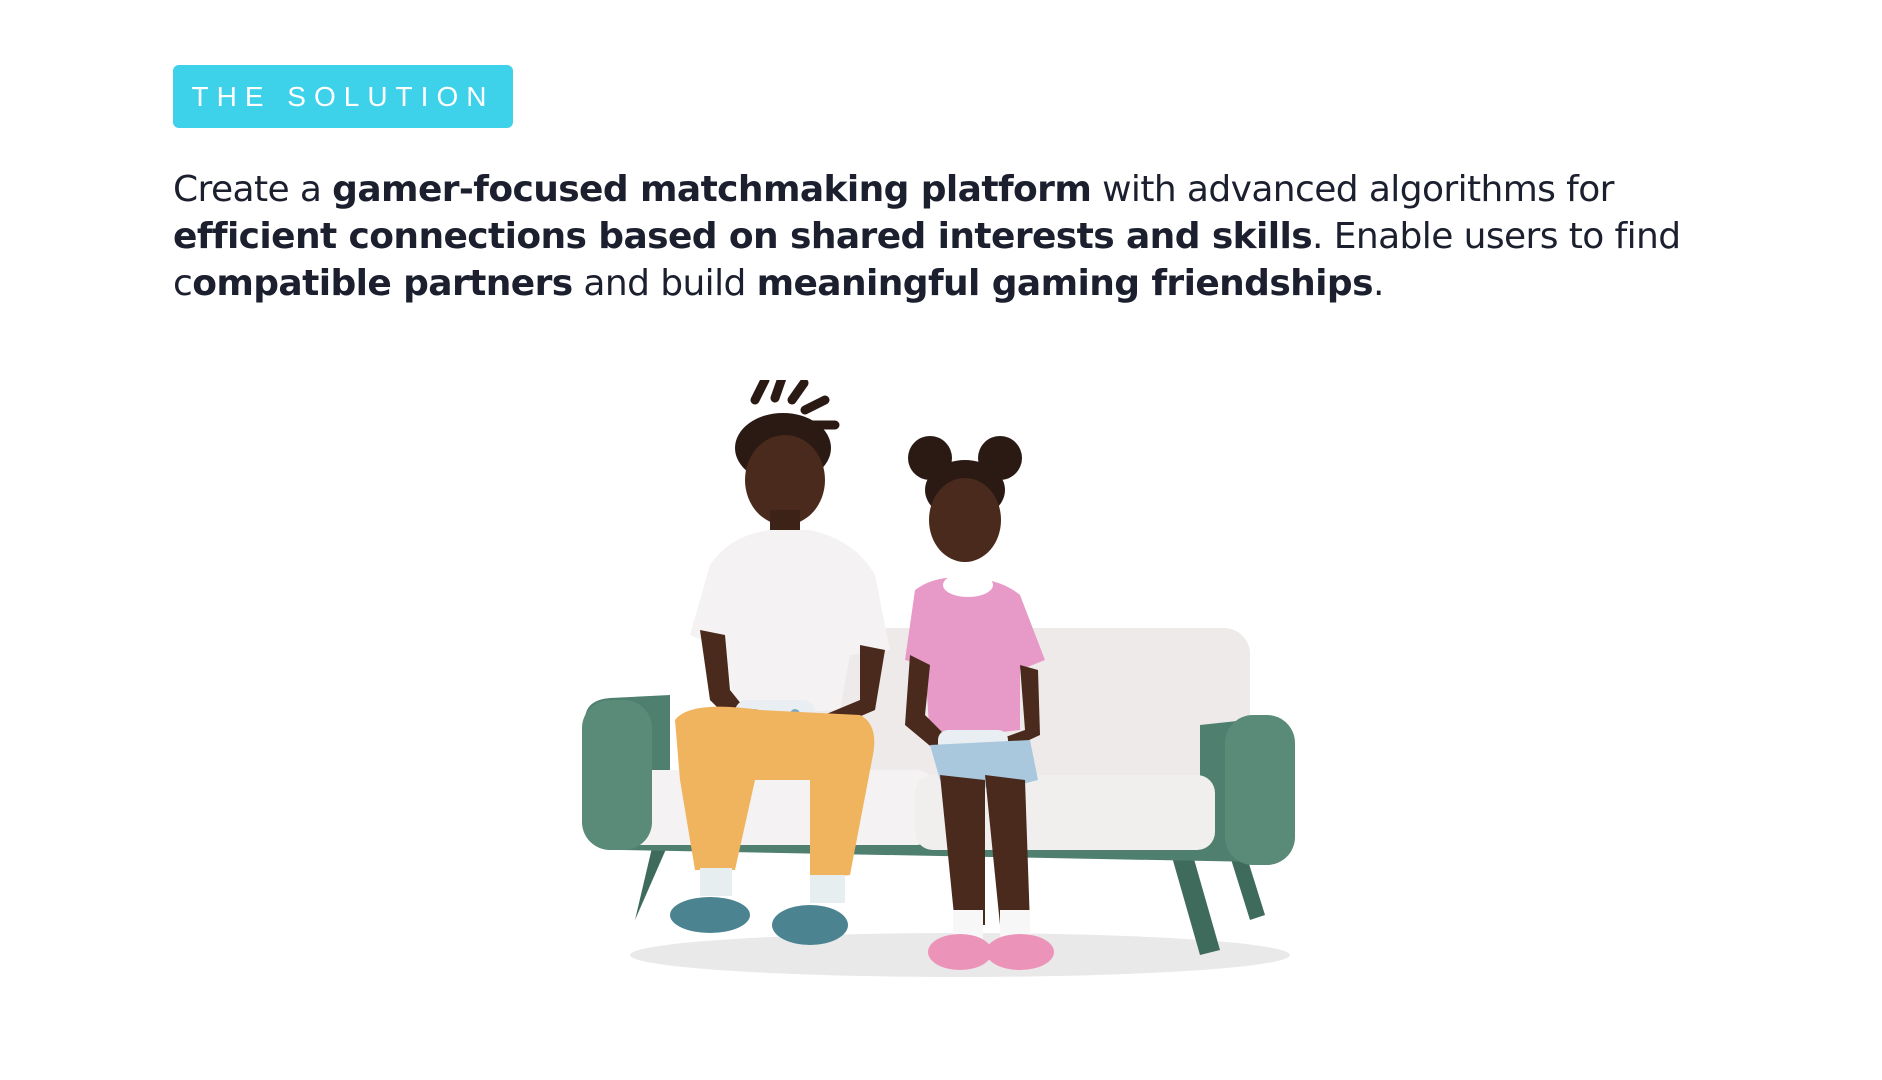 This screenshot has height=1080, width=1882. I want to click on desc-text-4: and build, so click(664, 283).